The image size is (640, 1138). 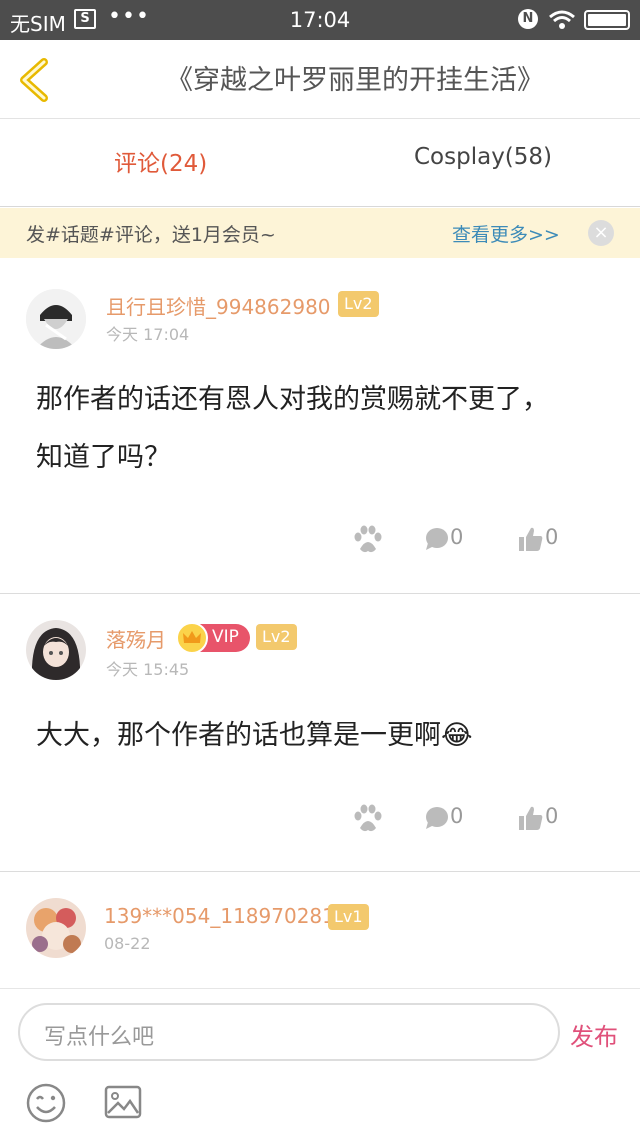 I want to click on username: 落殇月, so click(x=136, y=638).